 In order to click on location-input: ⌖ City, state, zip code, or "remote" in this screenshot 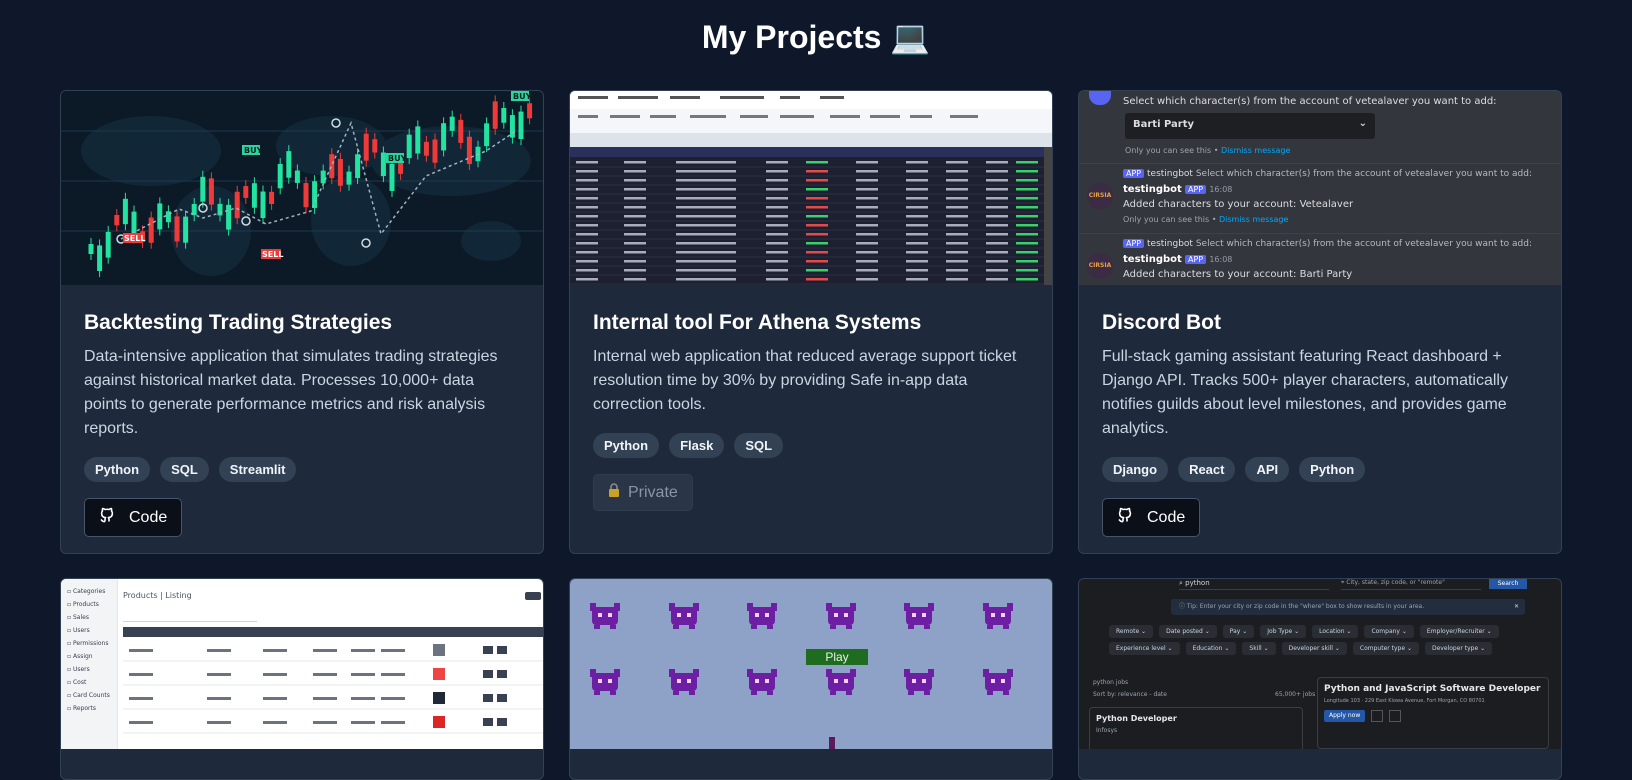, I will do `click(1411, 584)`.